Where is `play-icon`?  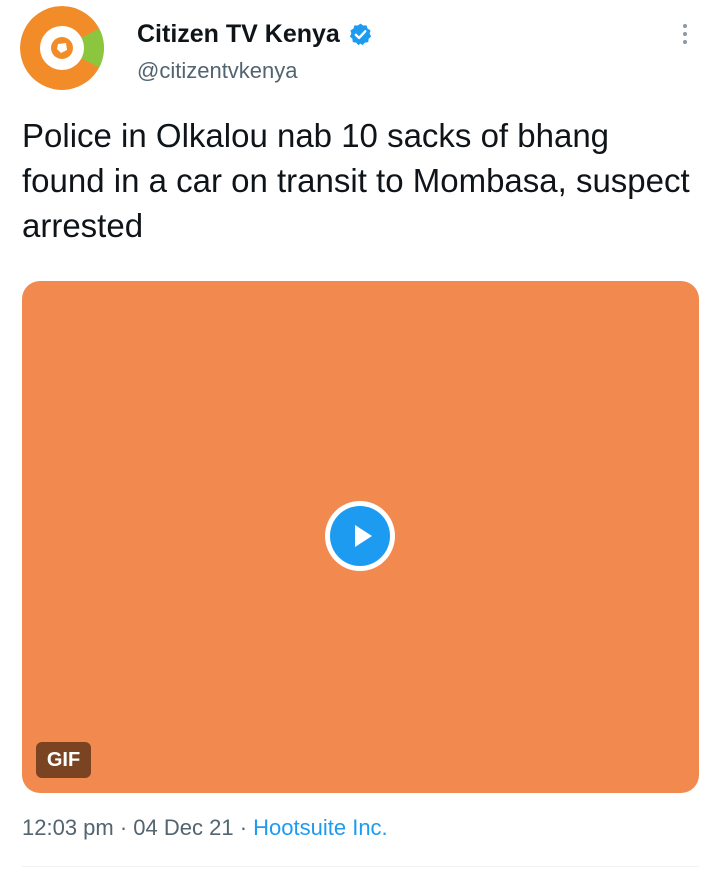 play-icon is located at coordinates (360, 536).